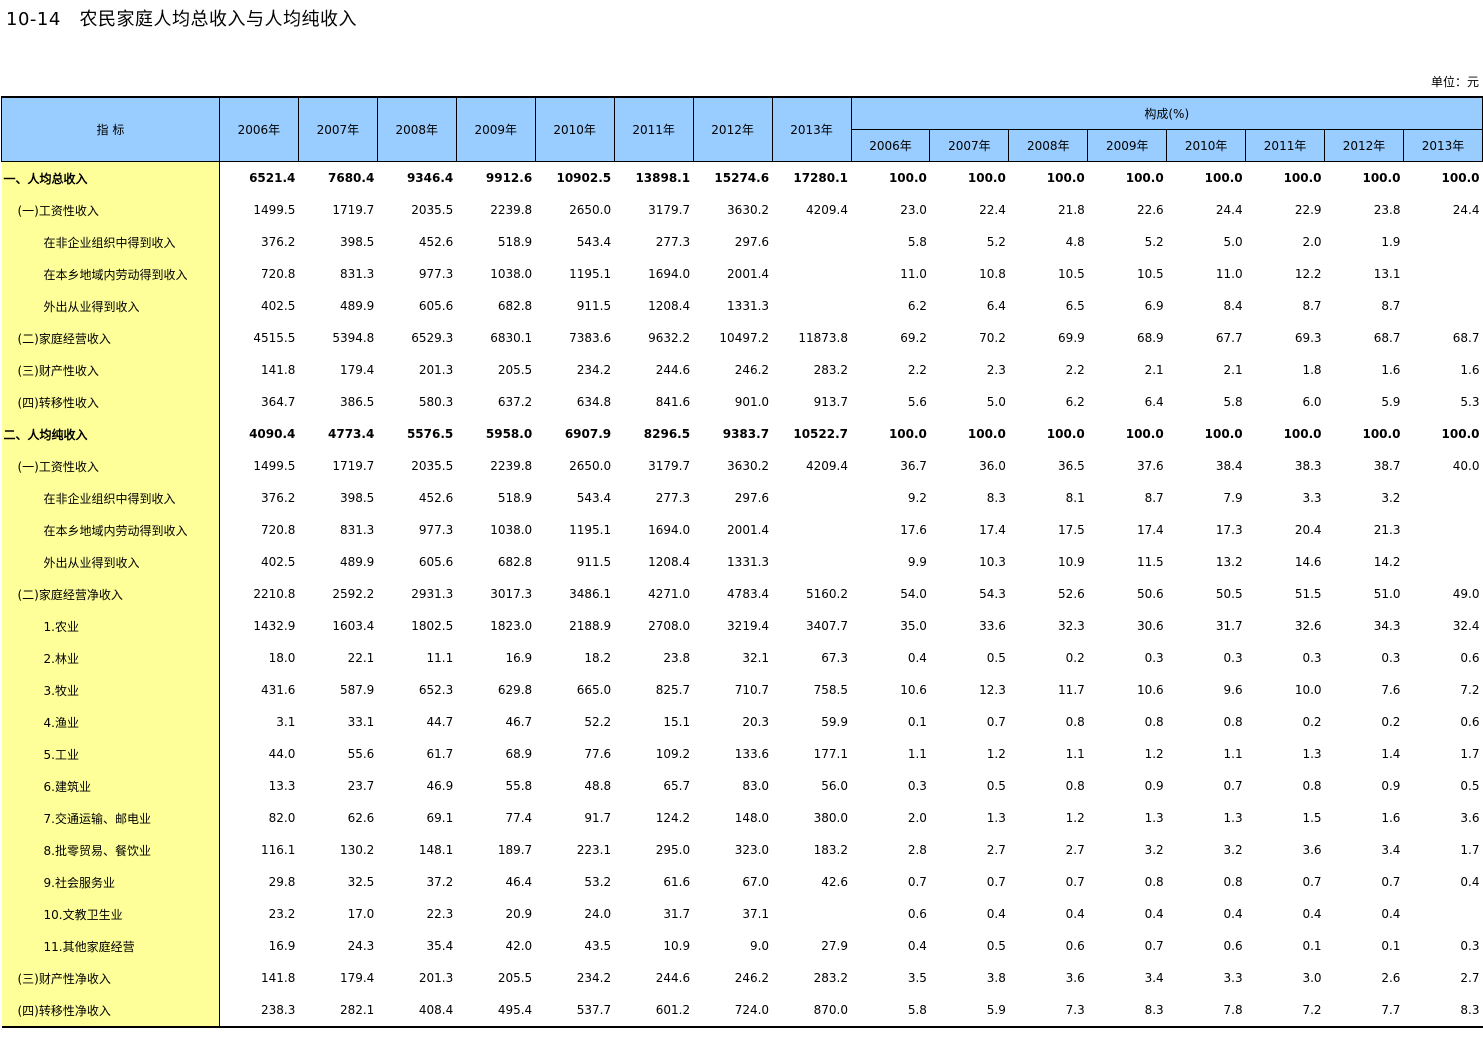 The width and height of the screenshot is (1483, 1037). What do you see at coordinates (1229, 594) in the screenshot?
I see `composition-cell: 50.5` at bounding box center [1229, 594].